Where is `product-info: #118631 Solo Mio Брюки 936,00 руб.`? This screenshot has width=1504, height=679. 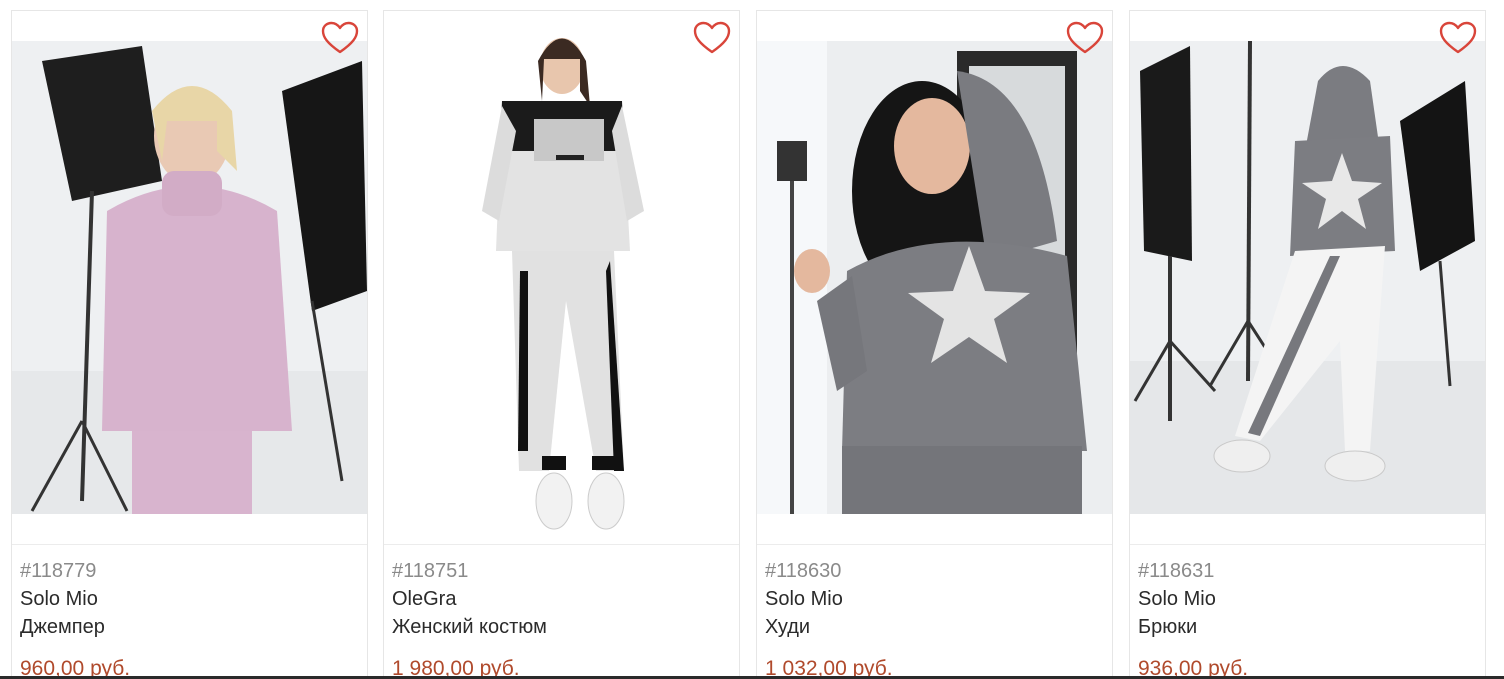 product-info: #118631 Solo Mio Брюки 936,00 руб. is located at coordinates (1307, 618).